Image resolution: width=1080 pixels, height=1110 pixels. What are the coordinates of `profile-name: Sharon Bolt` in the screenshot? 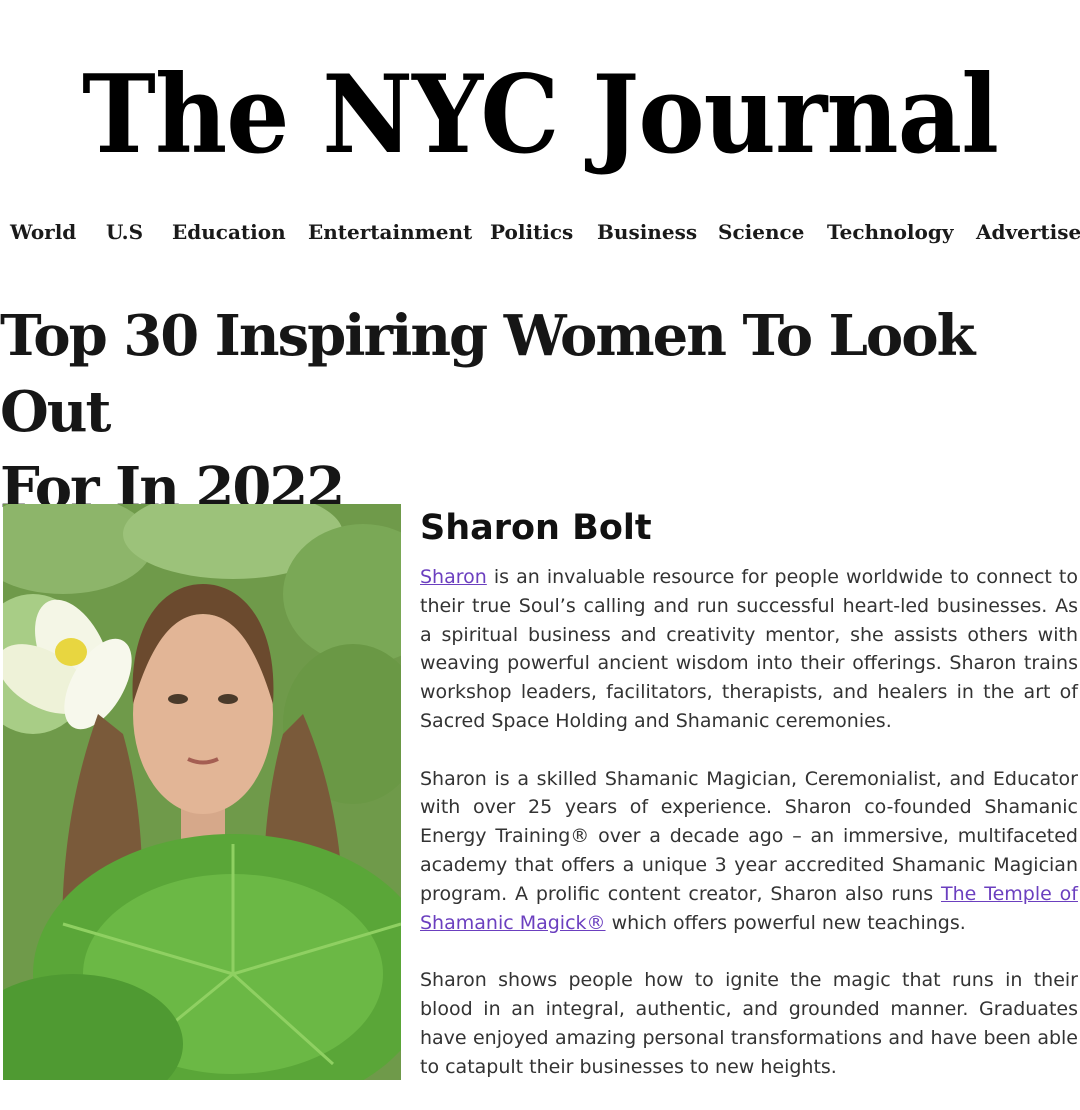 It's located at (536, 528).